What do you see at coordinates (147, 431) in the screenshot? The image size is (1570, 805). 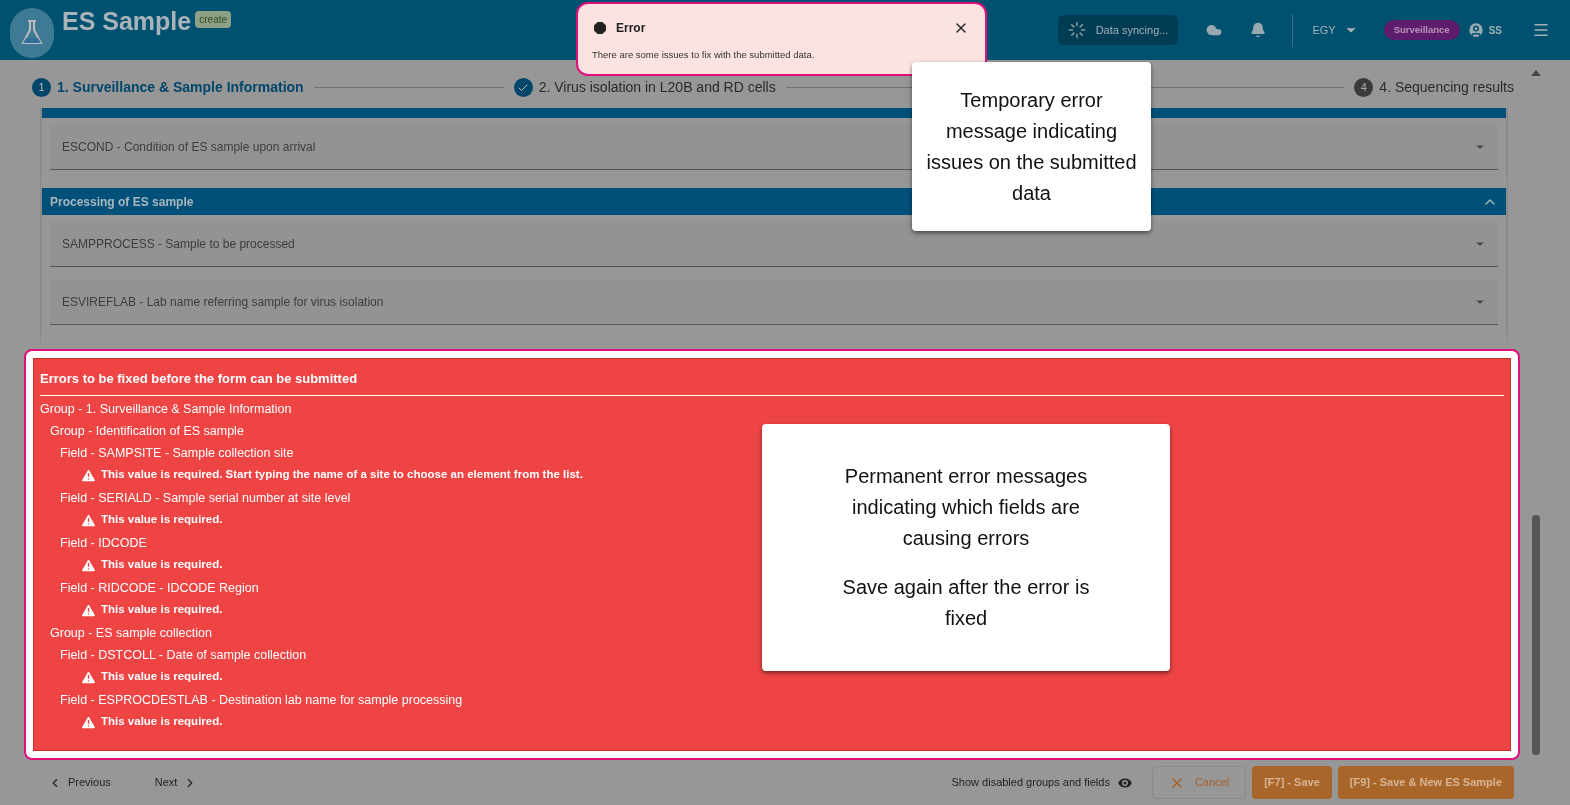 I see `error-group-label: Group - Identification of ES sample` at bounding box center [147, 431].